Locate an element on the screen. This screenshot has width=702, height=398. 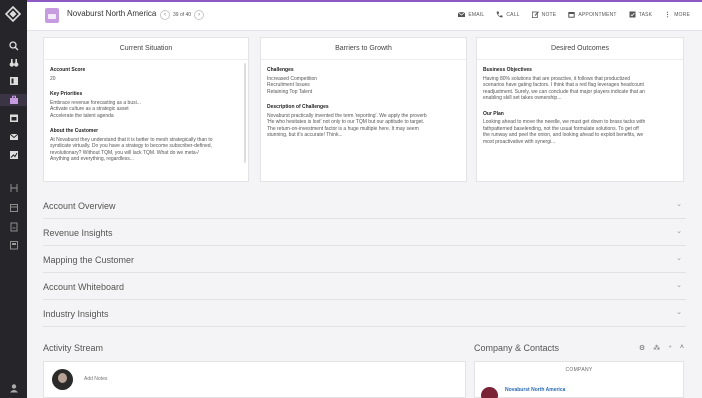
appointment-button: APPOINTMENT is located at coordinates (592, 14).